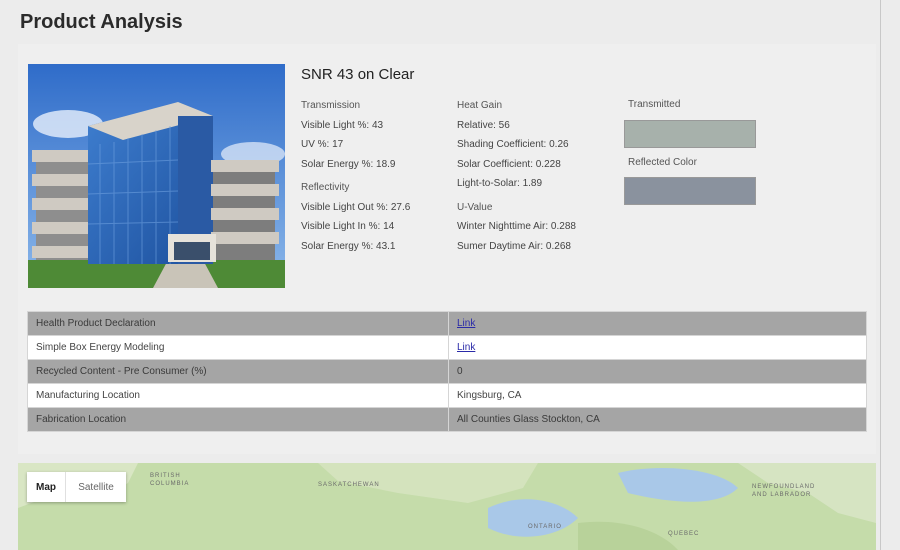 The width and height of the screenshot is (900, 550). Describe the element at coordinates (690, 134) in the screenshot. I see `transmitted-color-swatch` at that location.